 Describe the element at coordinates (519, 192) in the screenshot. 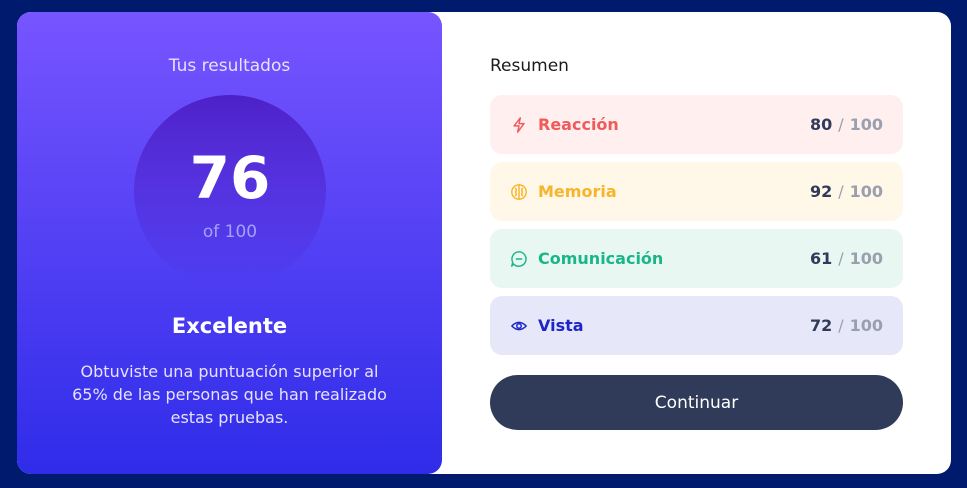

I see `brain-icon` at that location.